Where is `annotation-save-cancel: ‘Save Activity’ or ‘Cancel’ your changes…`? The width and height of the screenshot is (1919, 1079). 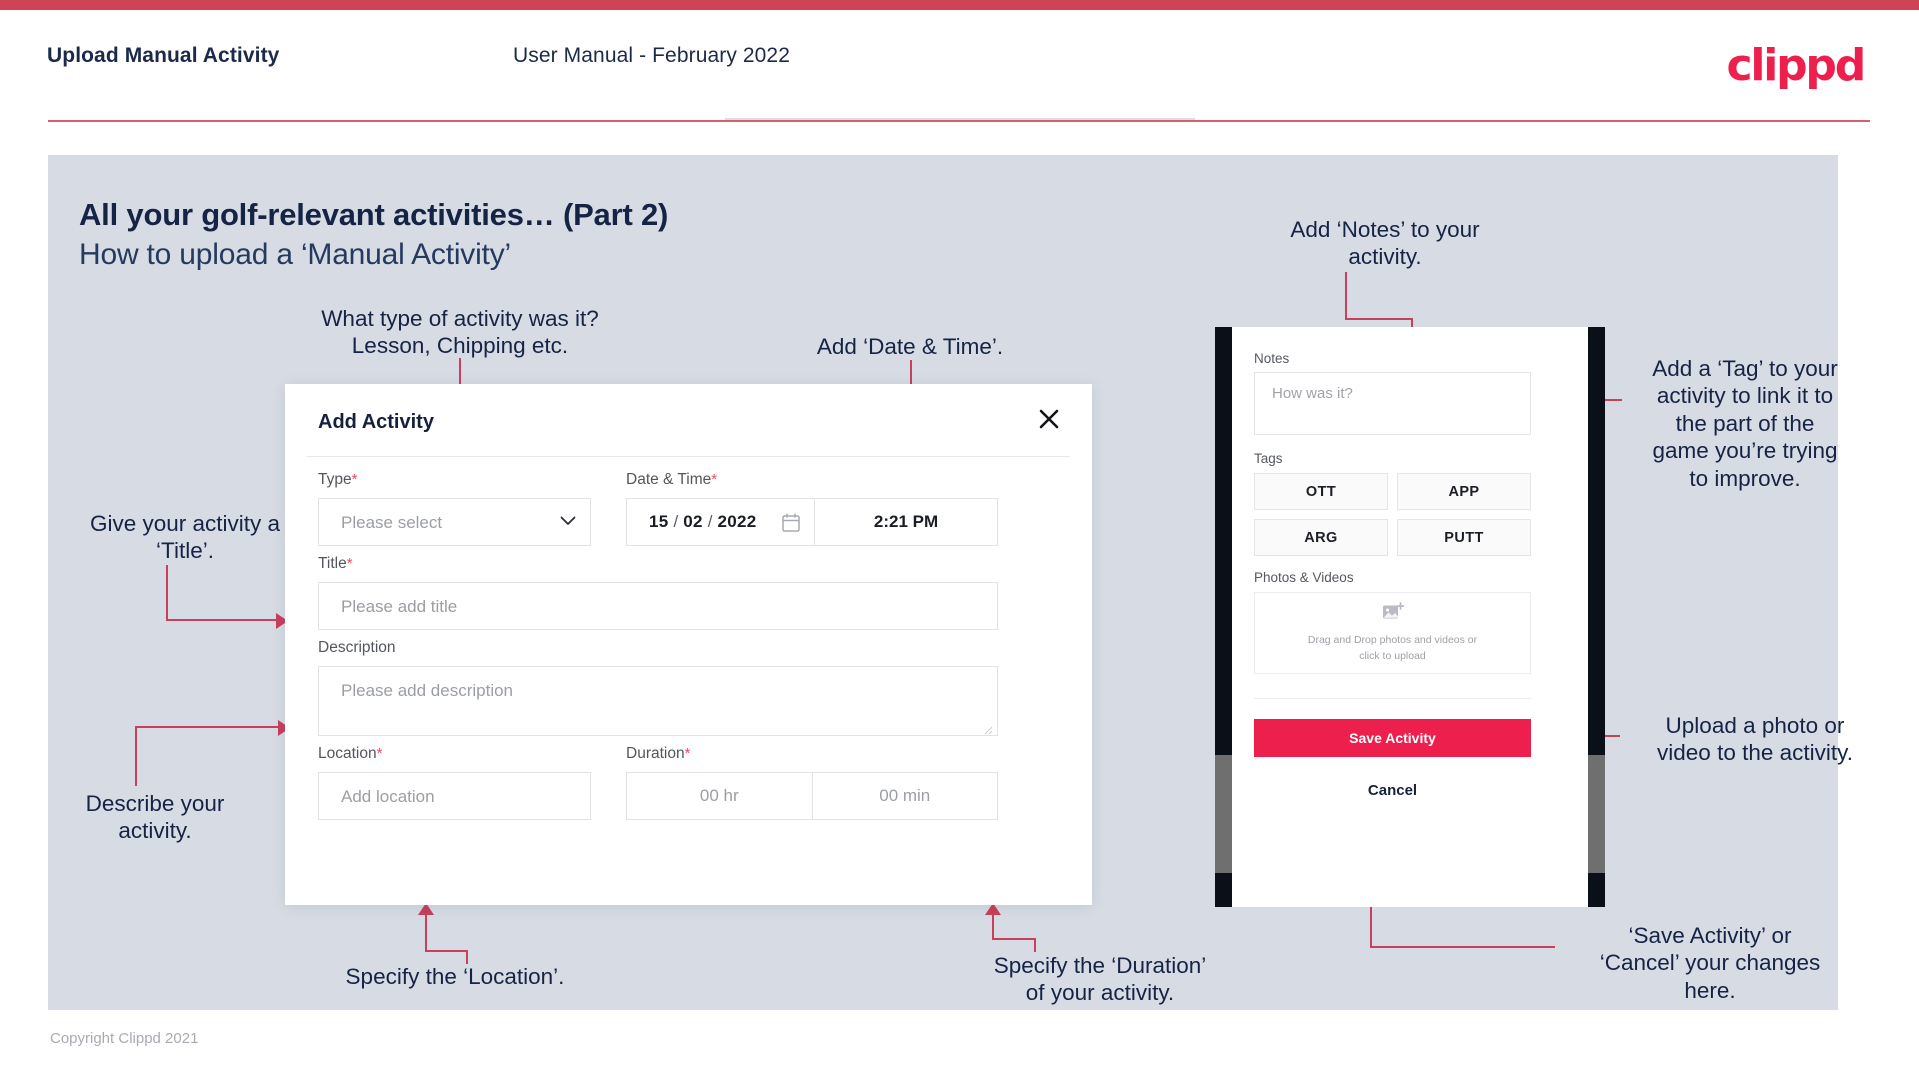
annotation-save-cancel: ‘Save Activity’ or ‘Cancel’ your changes… is located at coordinates (1710, 963).